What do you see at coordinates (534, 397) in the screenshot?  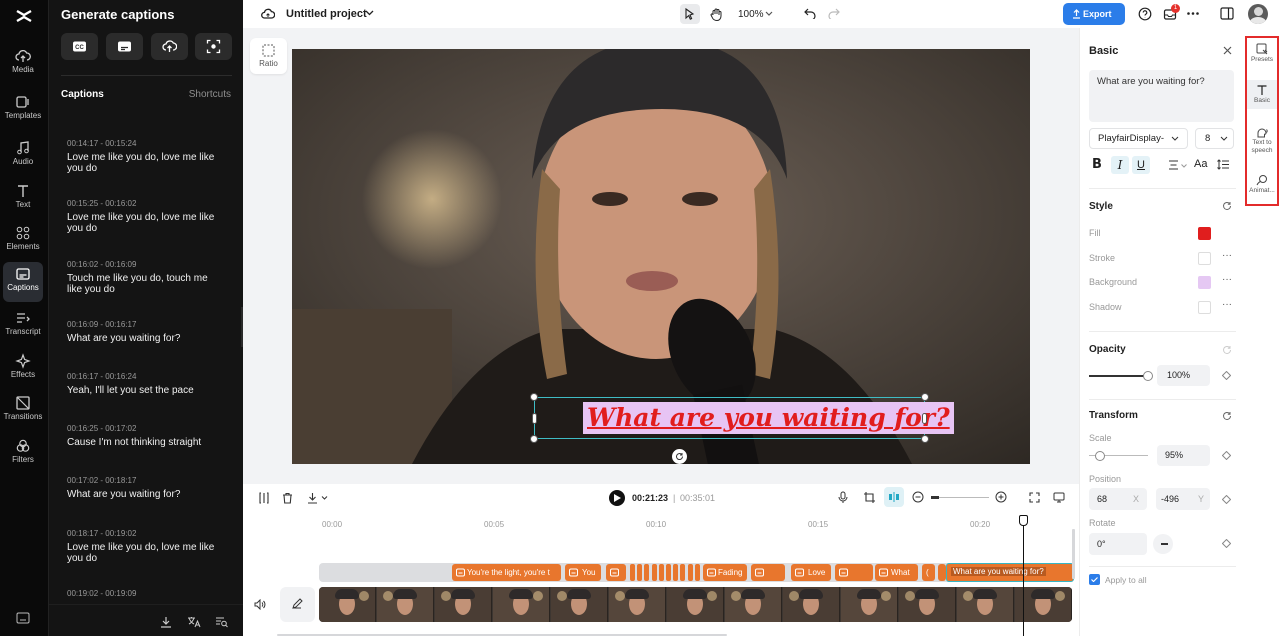 I see `resize-handle-top-left` at bounding box center [534, 397].